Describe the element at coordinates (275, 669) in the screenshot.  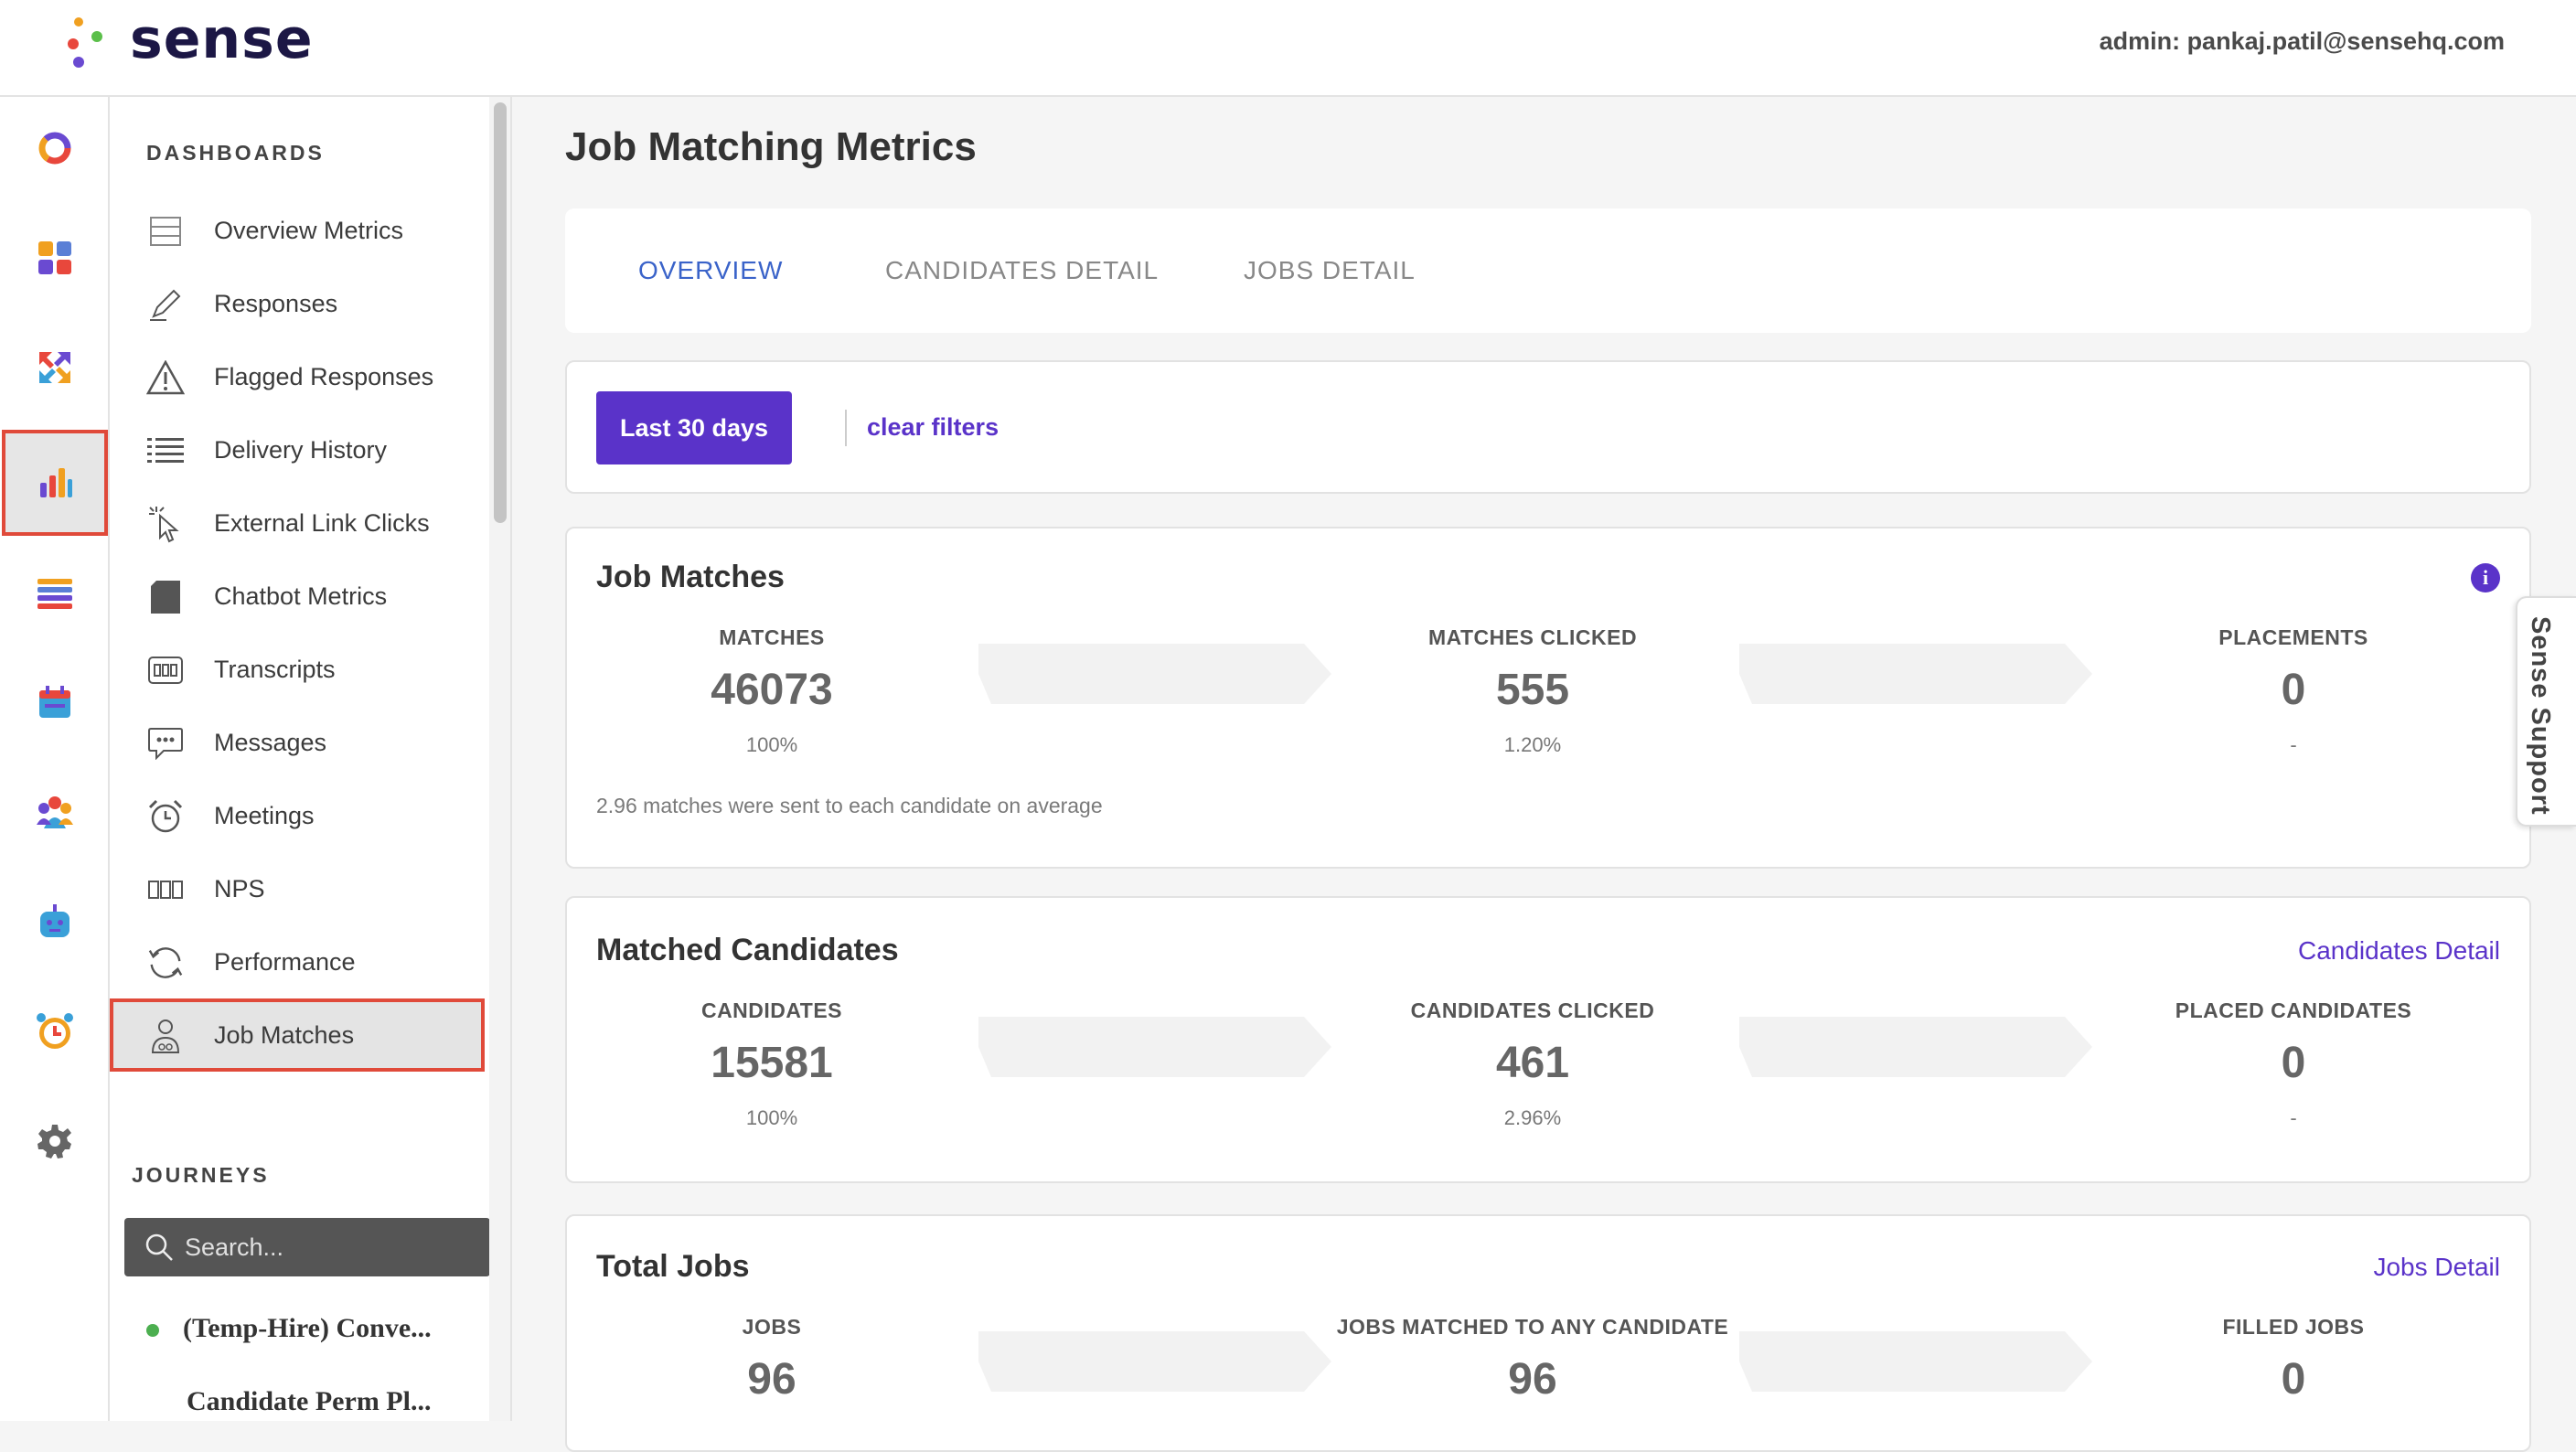
I see `sidebar-item-label: Transcripts` at that location.